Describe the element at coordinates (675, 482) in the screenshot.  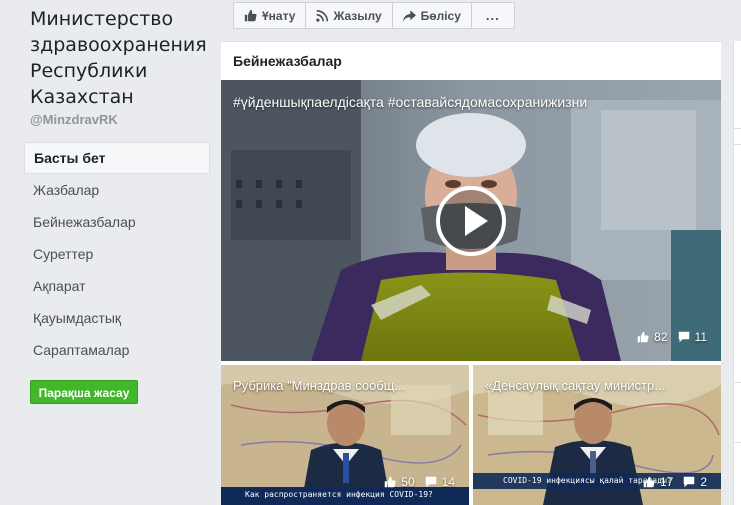
I see `video-tile-stats: 17 2` at that location.